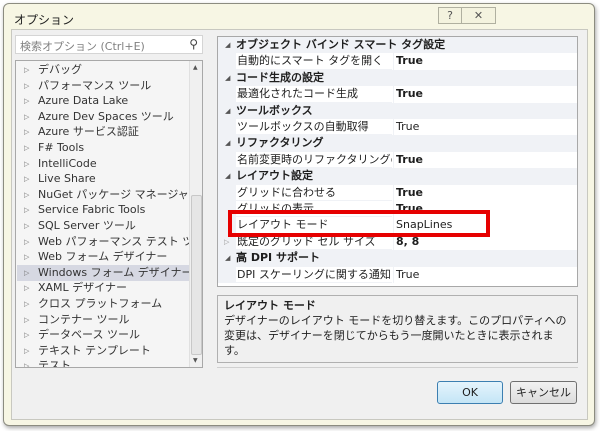 The width and height of the screenshot is (600, 431). I want to click on help-button: ?, so click(450, 15).